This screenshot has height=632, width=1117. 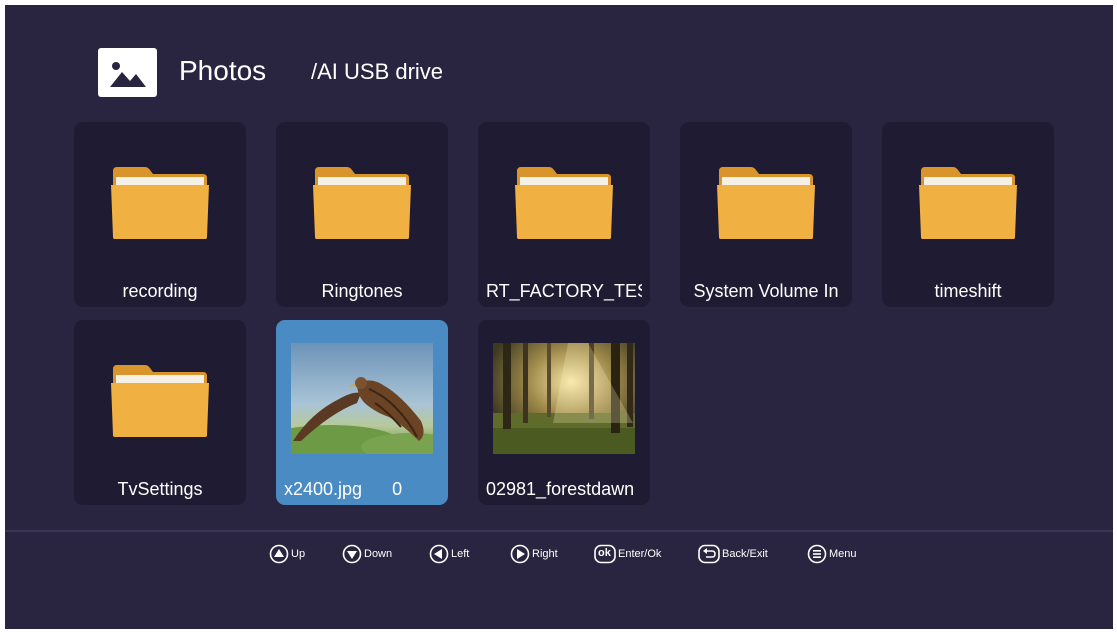 What do you see at coordinates (223, 70) in the screenshot?
I see `page-title: Photos` at bounding box center [223, 70].